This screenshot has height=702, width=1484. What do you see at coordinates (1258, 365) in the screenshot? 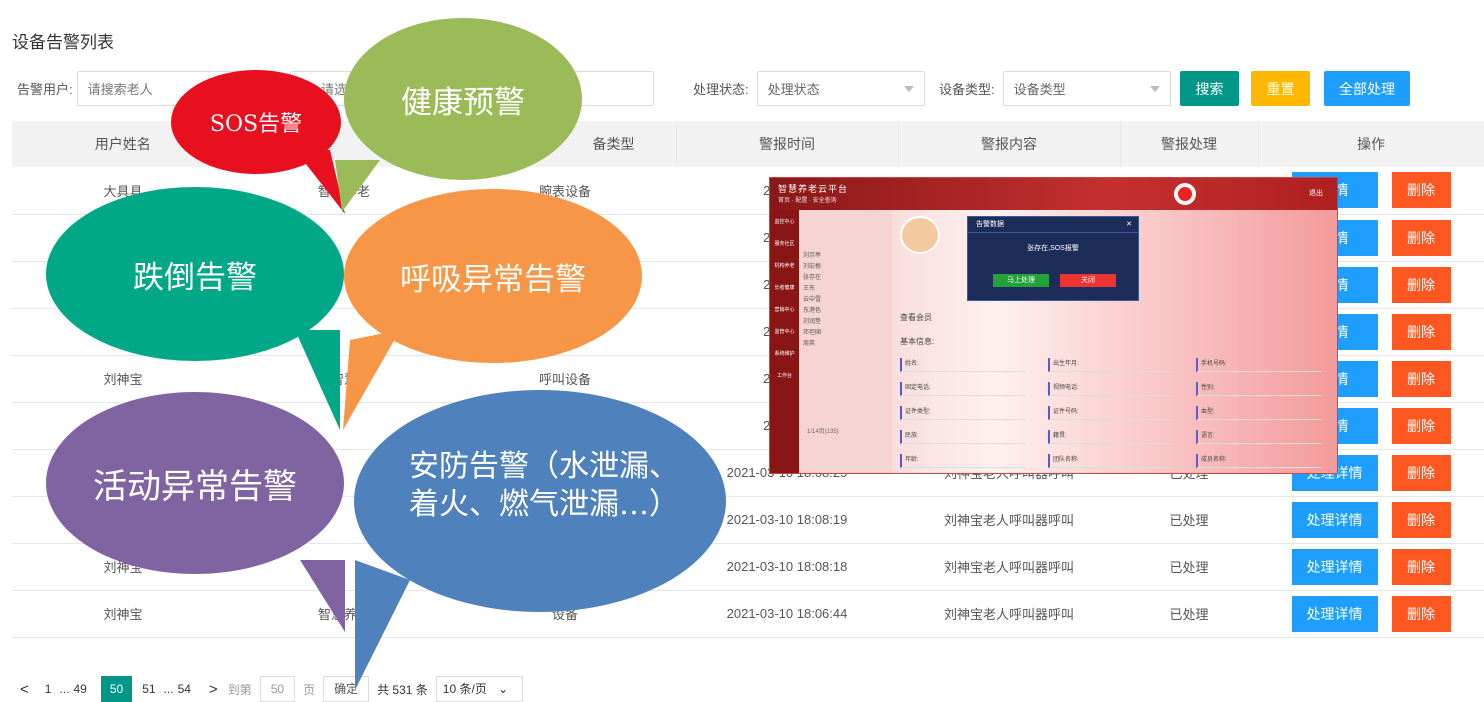
I see `screenshot-field-label: 手机号码:` at bounding box center [1258, 365].